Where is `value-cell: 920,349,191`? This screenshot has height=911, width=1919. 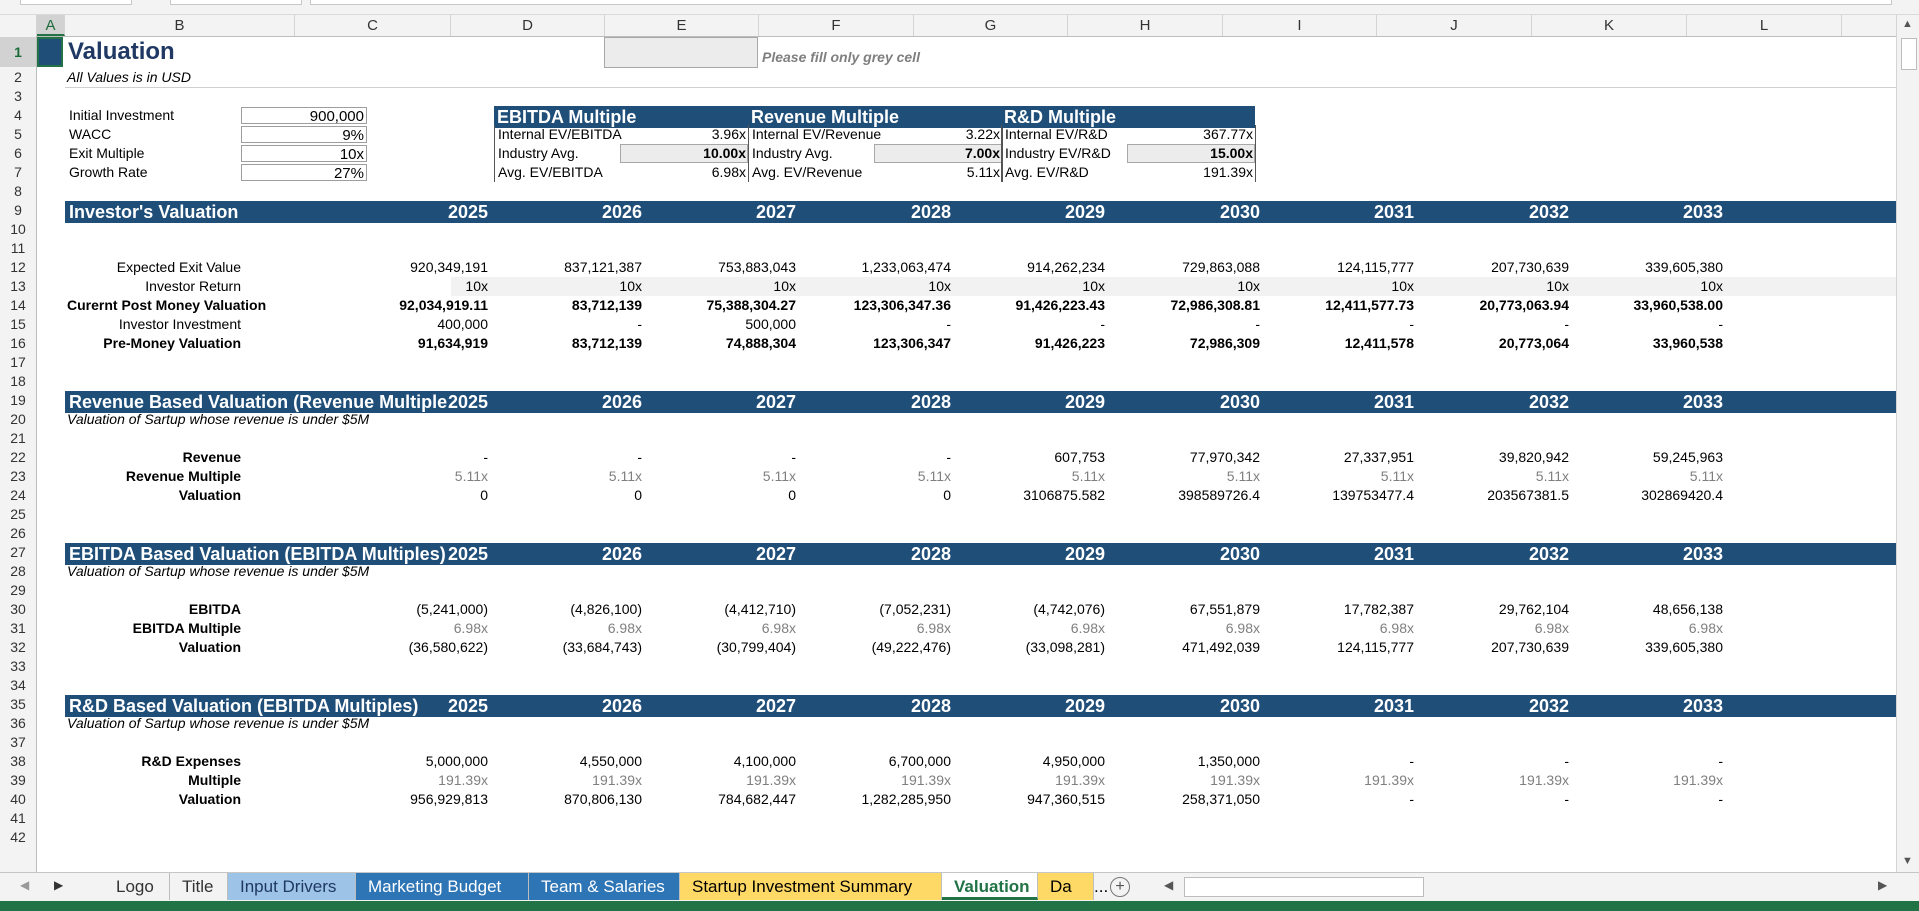 value-cell: 920,349,191 is located at coordinates (413, 267).